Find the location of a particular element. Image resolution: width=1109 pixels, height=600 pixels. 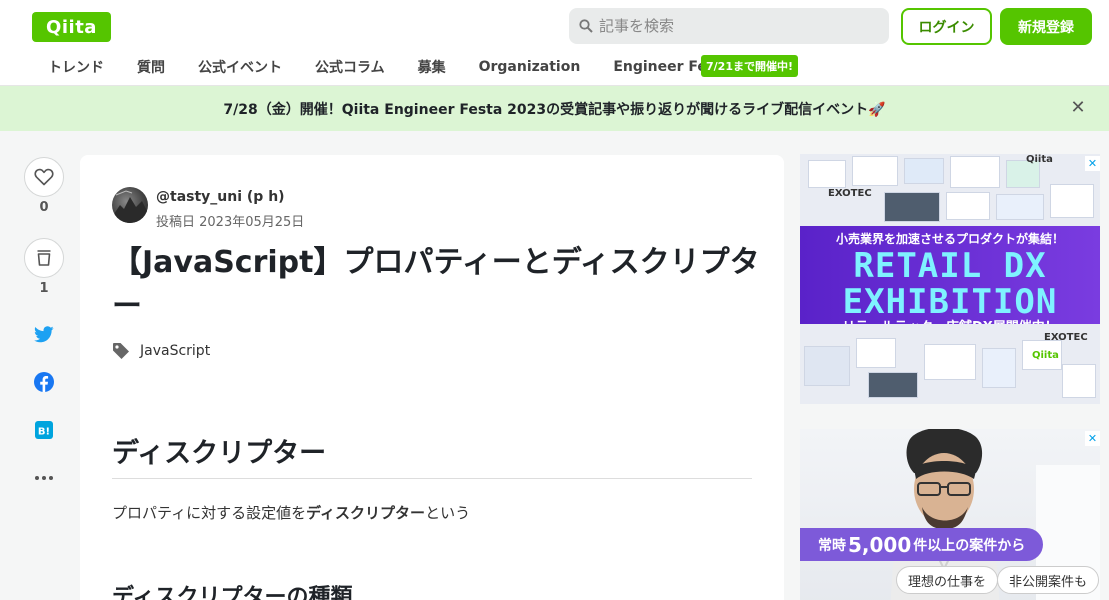

twitter-share-icon is located at coordinates (44, 334).